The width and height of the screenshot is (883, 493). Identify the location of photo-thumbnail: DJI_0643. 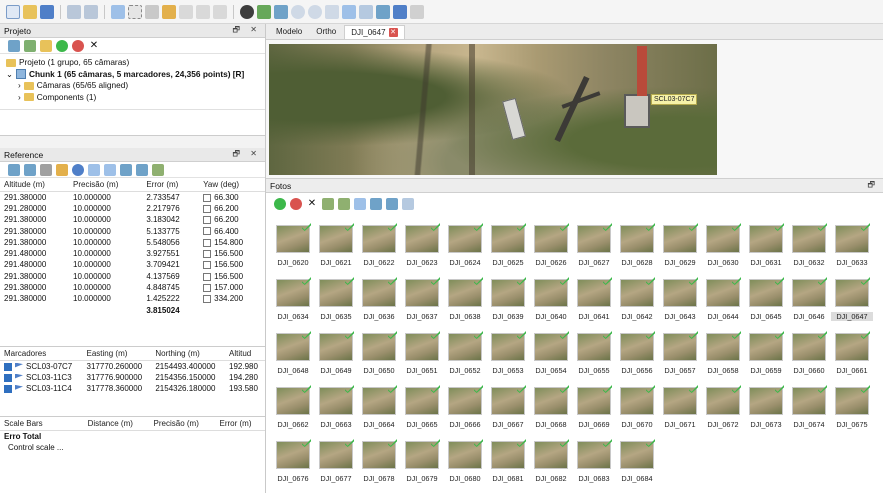
(680, 302).